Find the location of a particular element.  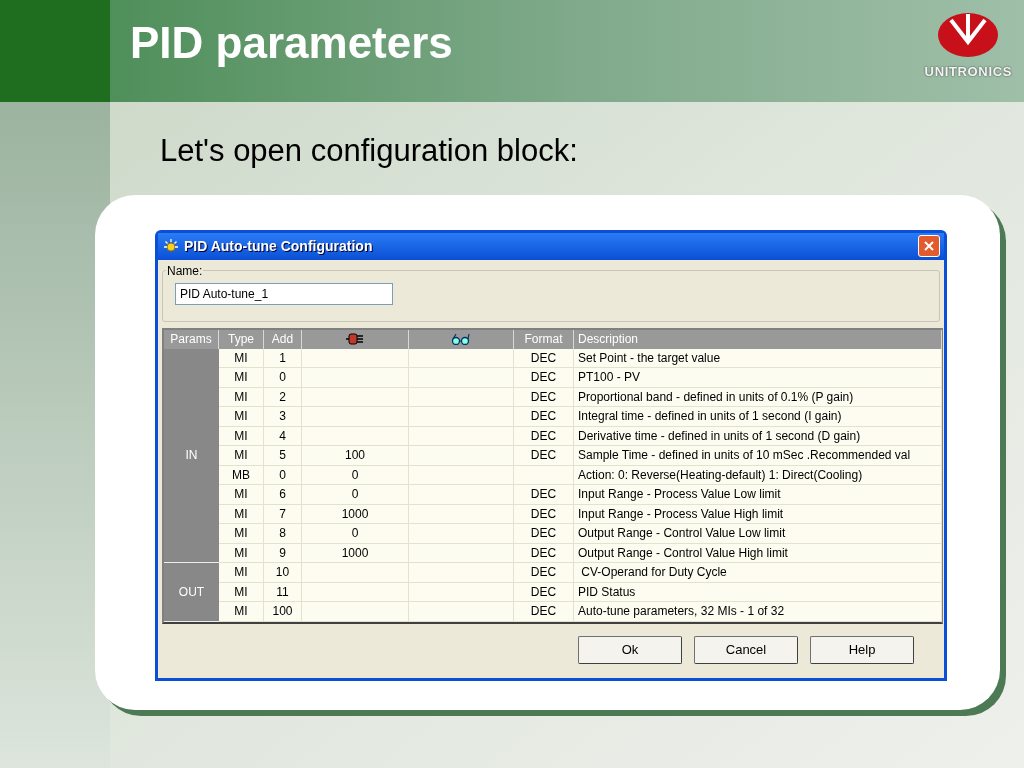

table-cell: 4 is located at coordinates (283, 436).